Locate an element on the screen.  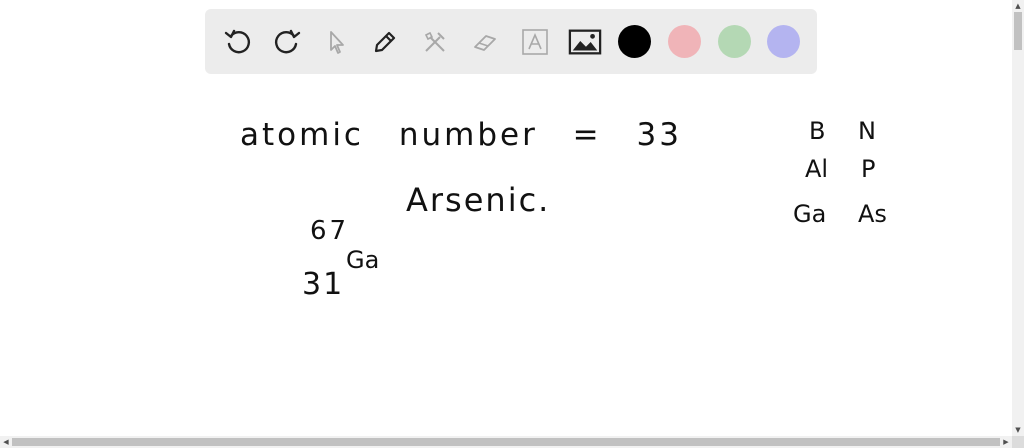
horizontal-scroll-thumb is located at coordinates (506, 442).